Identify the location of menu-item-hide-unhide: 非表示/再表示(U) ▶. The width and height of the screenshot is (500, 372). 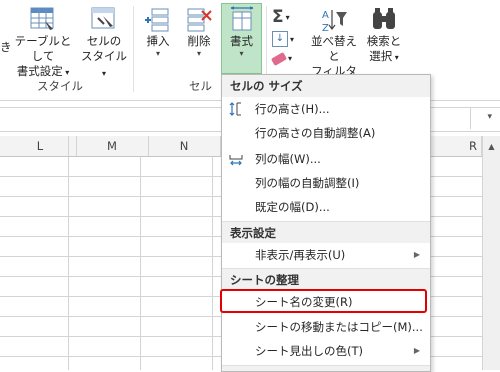
(326, 255).